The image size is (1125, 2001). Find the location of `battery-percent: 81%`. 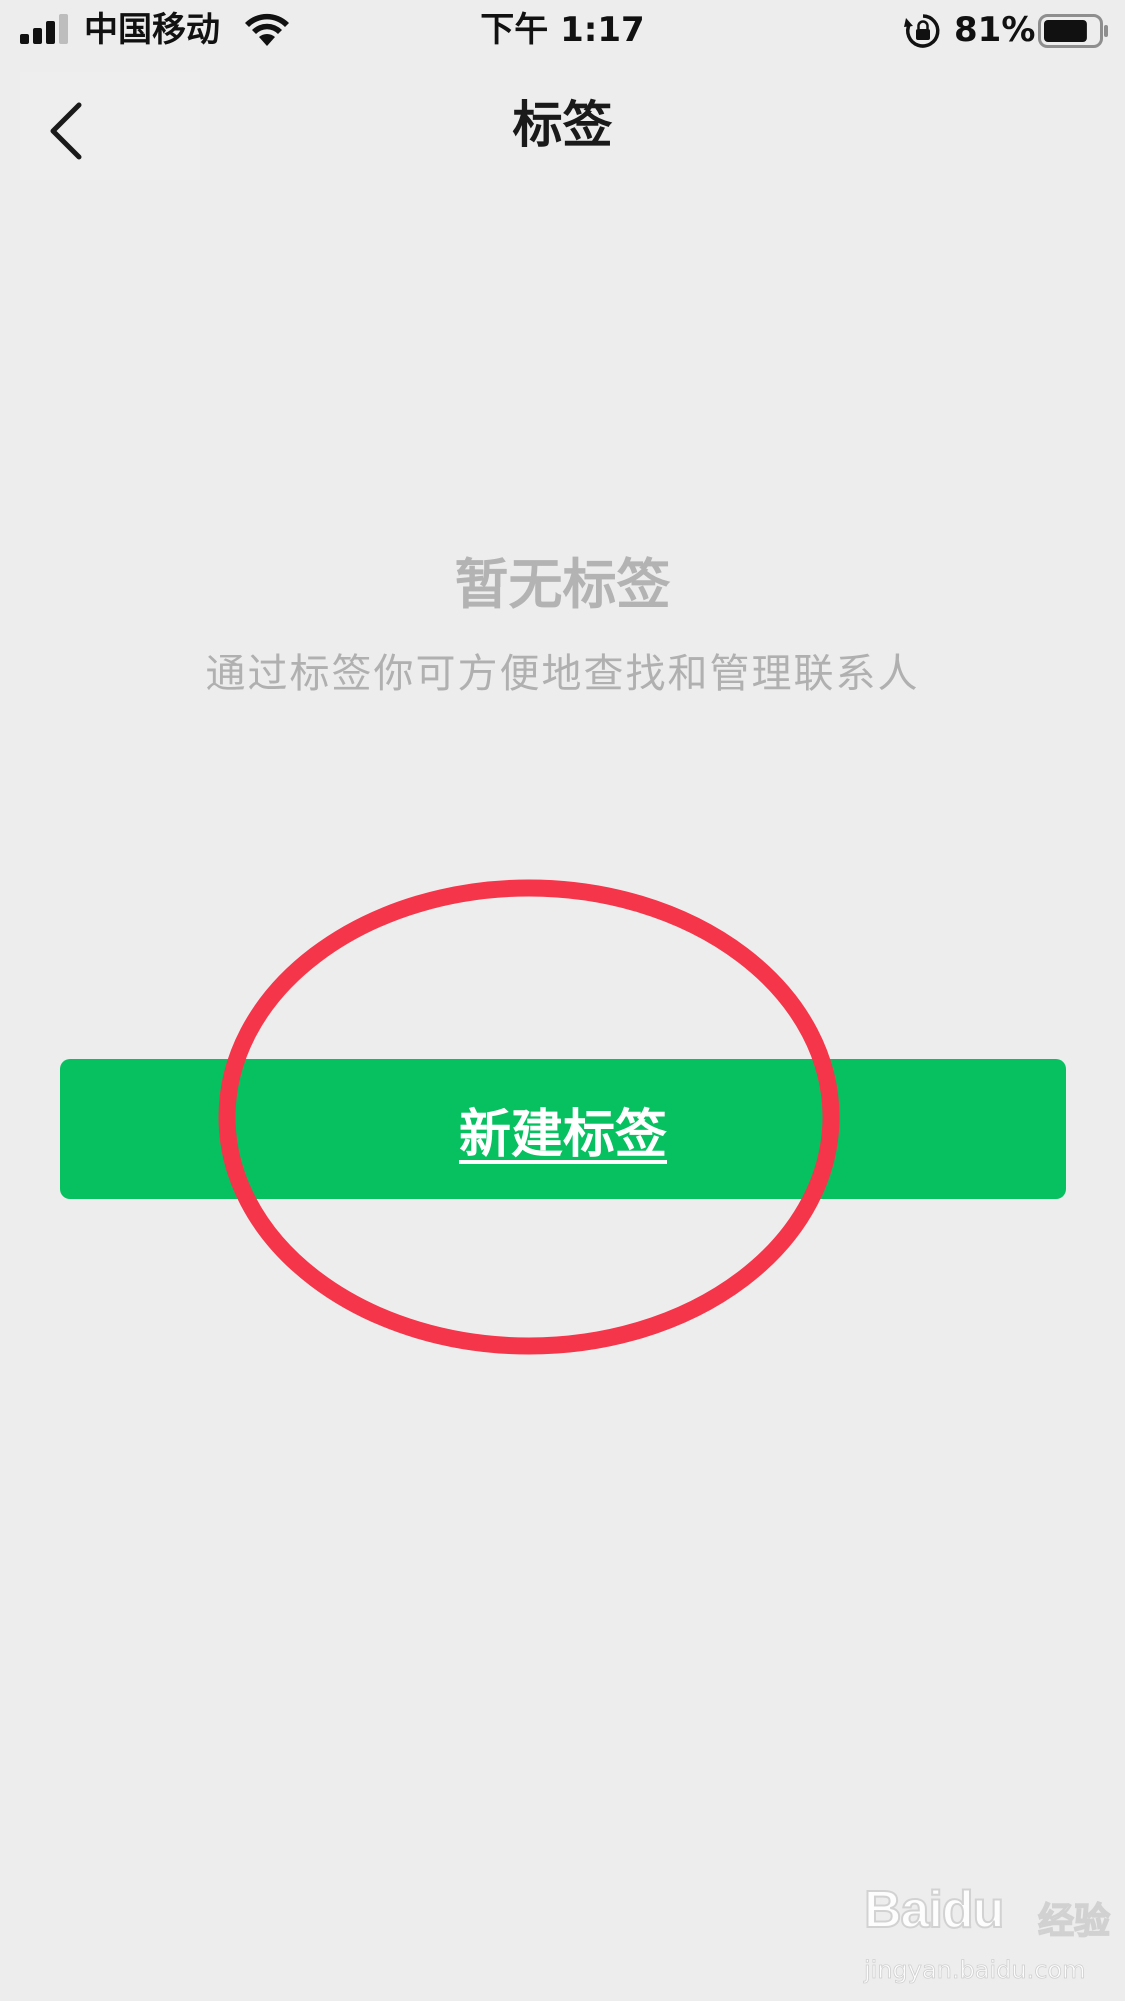

battery-percent: 81% is located at coordinates (995, 30).